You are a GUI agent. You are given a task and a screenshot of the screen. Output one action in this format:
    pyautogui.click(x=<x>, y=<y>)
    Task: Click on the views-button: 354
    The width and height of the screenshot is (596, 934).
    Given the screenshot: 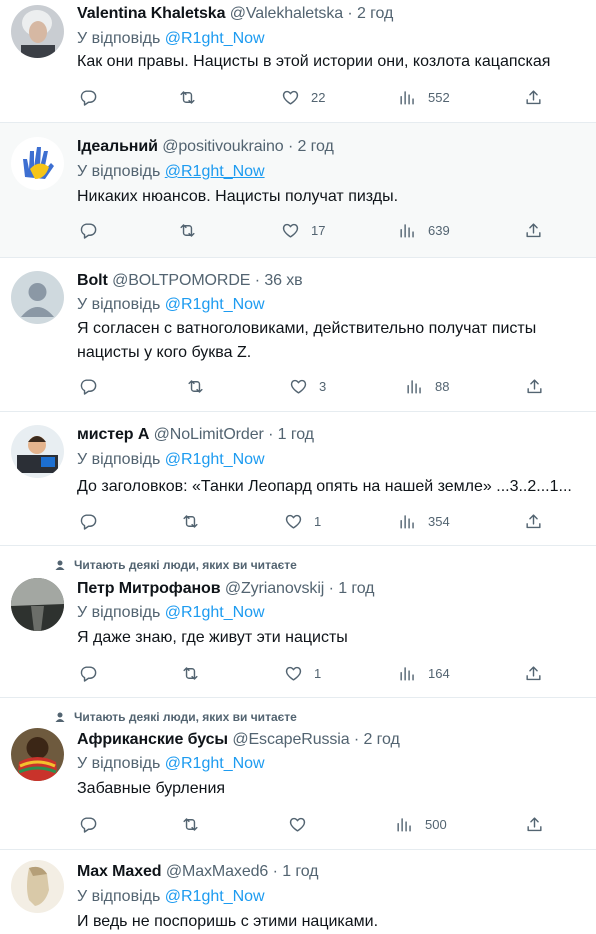 What is the action you would take?
    pyautogui.click(x=424, y=521)
    